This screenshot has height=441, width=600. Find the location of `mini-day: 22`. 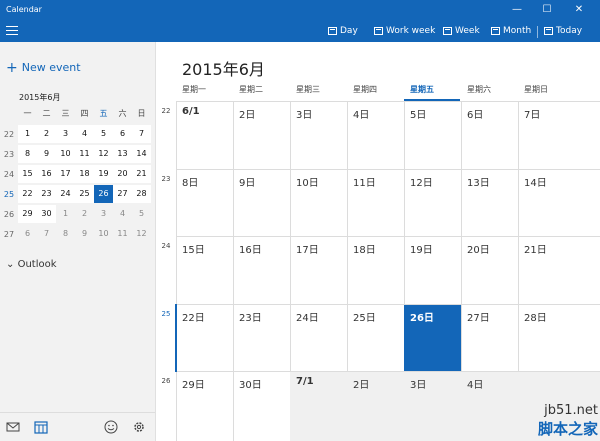

mini-day: 22 is located at coordinates (27, 194).